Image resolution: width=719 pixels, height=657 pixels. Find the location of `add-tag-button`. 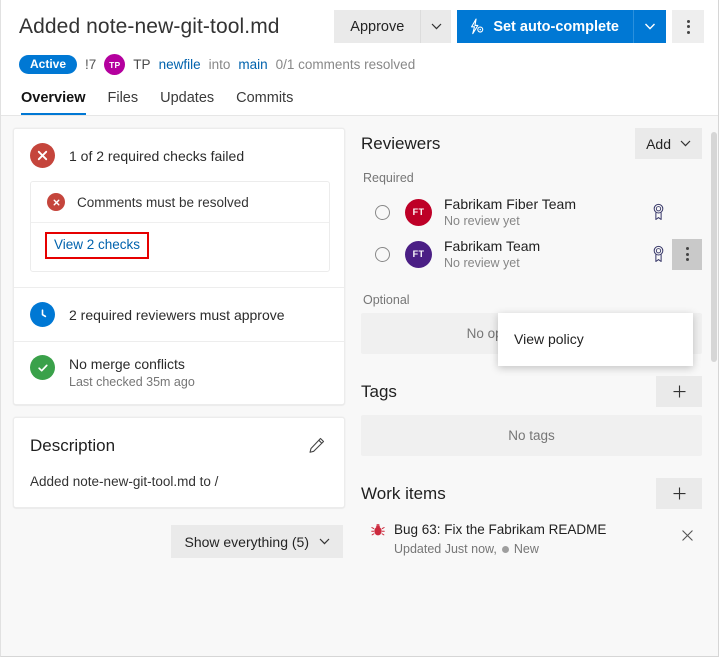

add-tag-button is located at coordinates (679, 391).